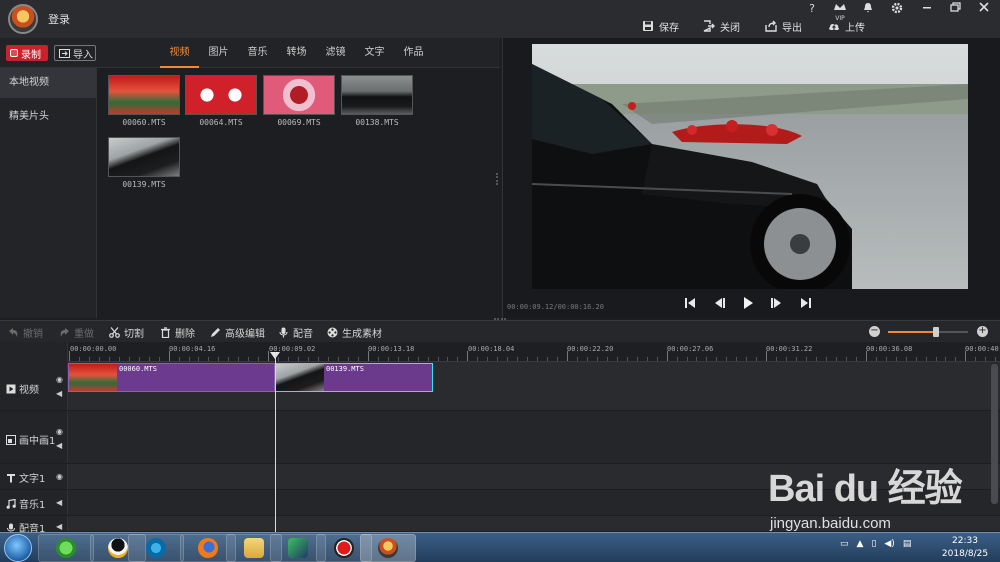  Describe the element at coordinates (907, 544) in the screenshot. I see `network-icon: ▤` at that location.